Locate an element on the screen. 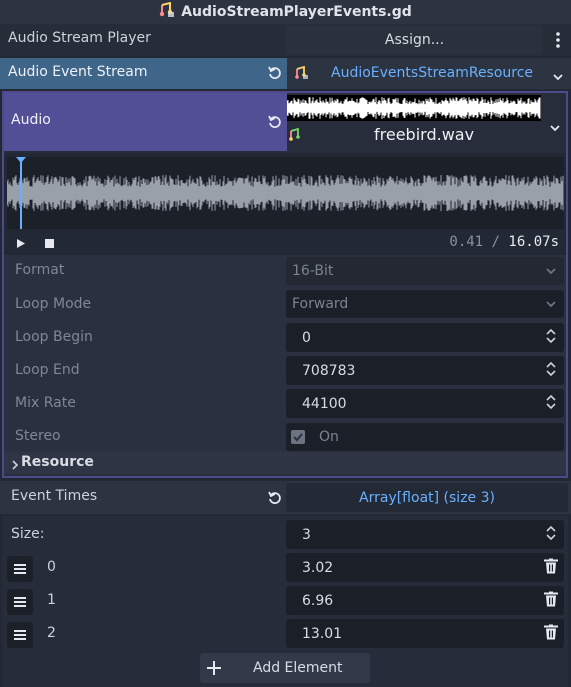 Image resolution: width=571 pixels, height=687 pixels. mix-rate-value: 44100 is located at coordinates (324, 403).